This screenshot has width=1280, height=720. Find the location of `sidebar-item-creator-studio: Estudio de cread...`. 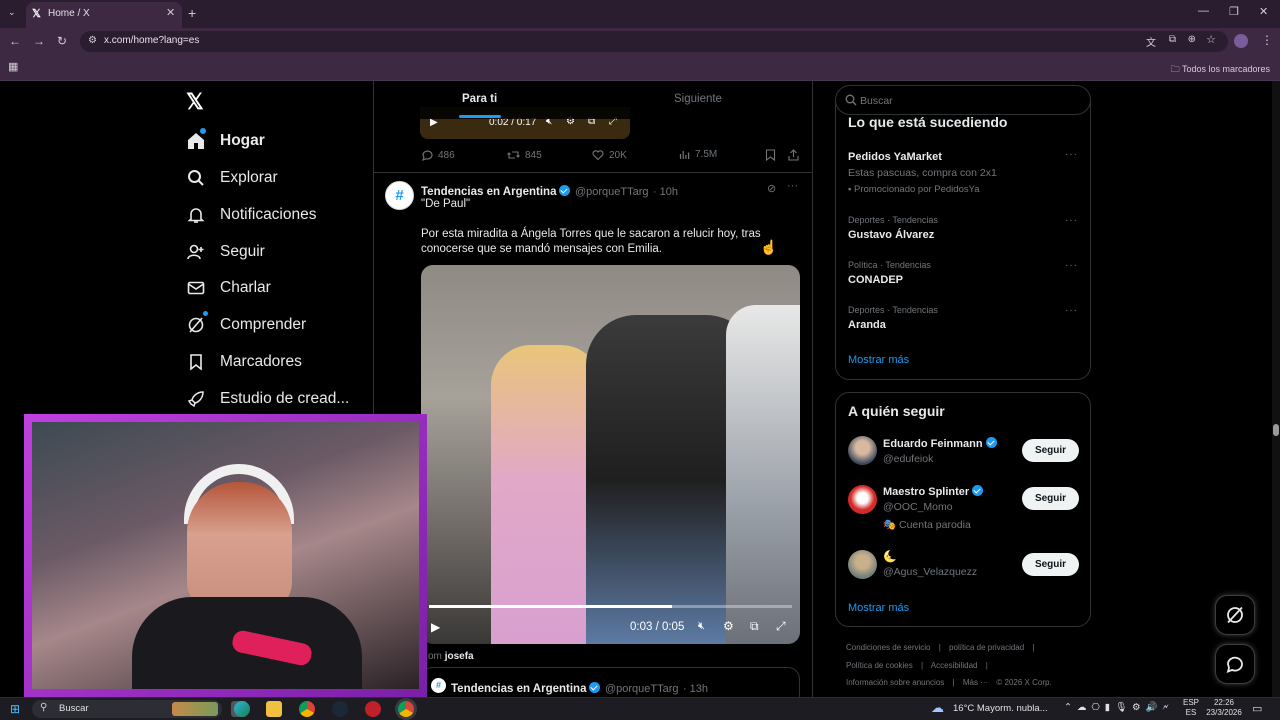

sidebar-item-creator-studio: Estudio de cread... is located at coordinates (267, 399).